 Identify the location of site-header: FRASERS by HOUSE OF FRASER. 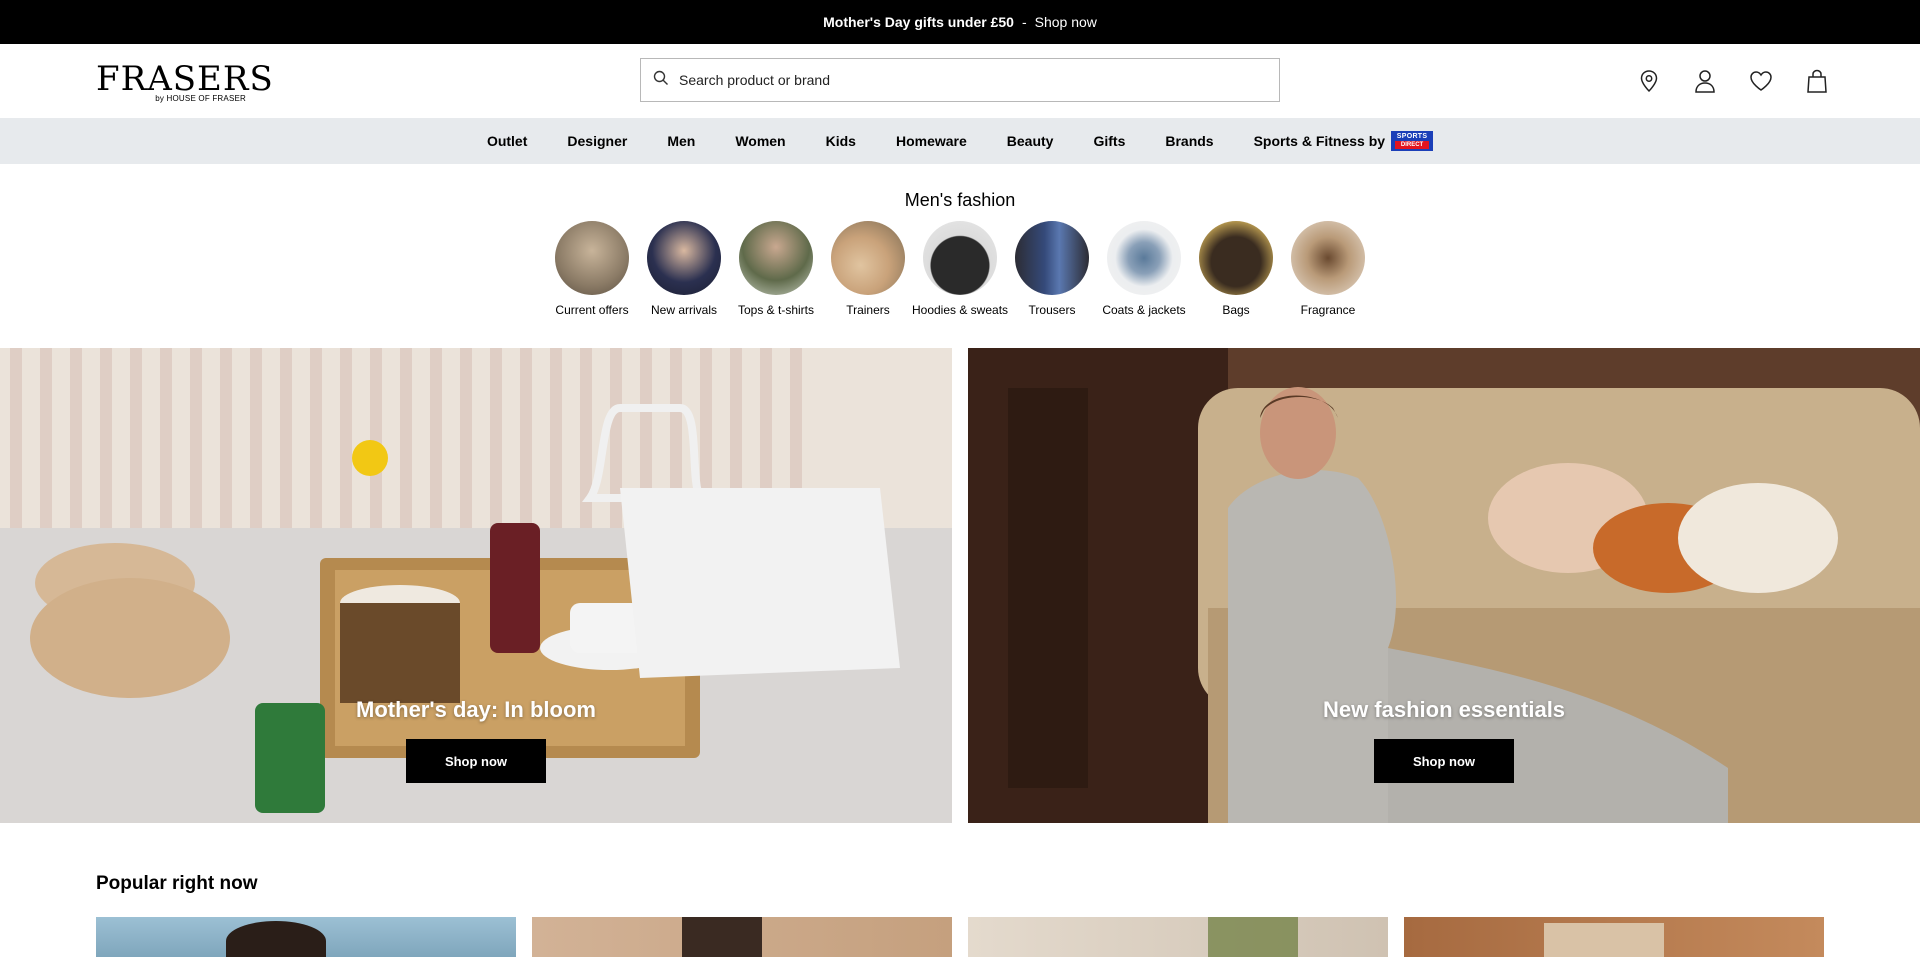
(960, 81).